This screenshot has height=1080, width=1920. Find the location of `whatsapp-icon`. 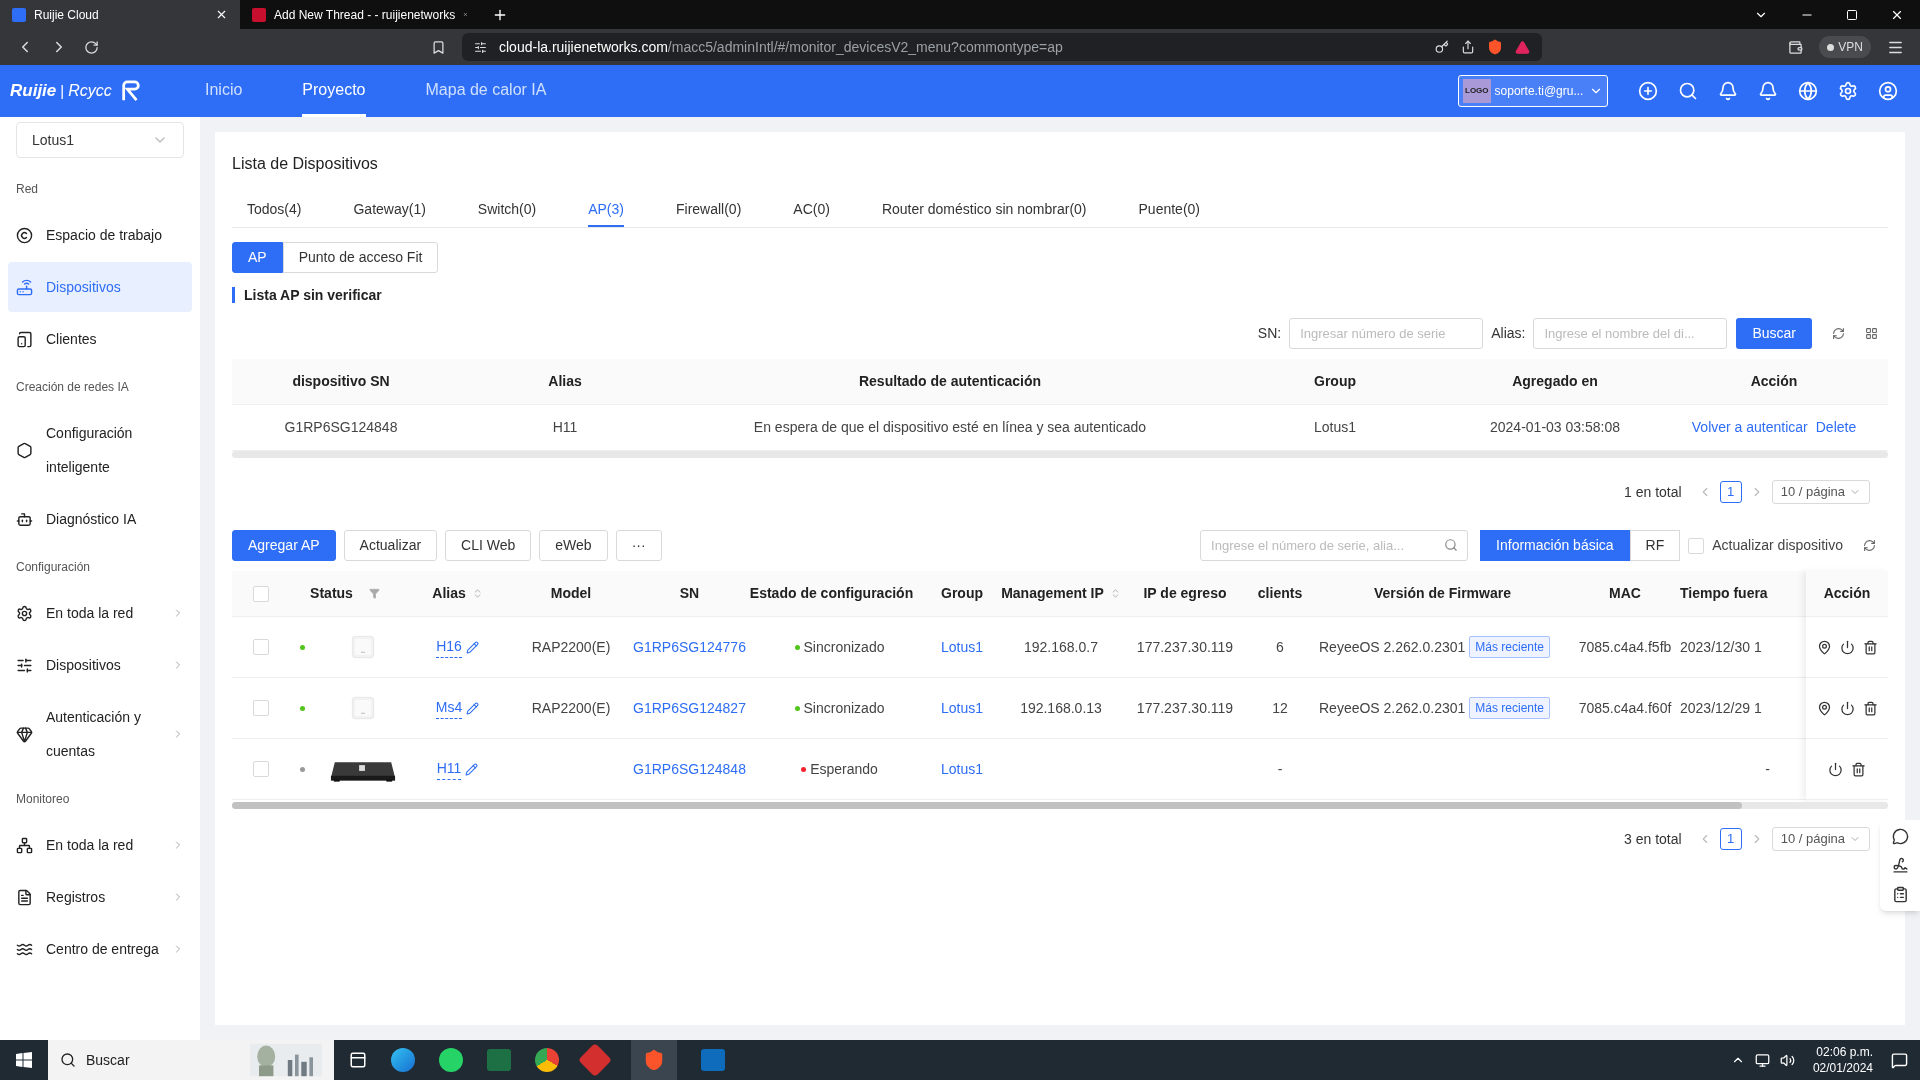

whatsapp-icon is located at coordinates (451, 1060).